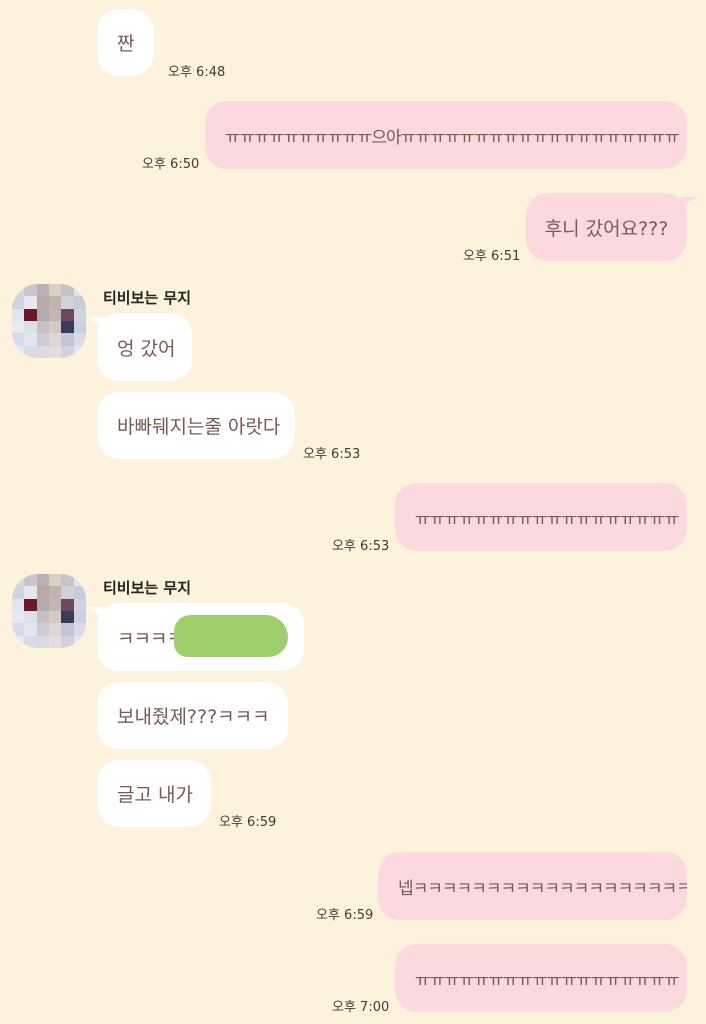  Describe the element at coordinates (231, 636) in the screenshot. I see `redaction-scribble` at that location.